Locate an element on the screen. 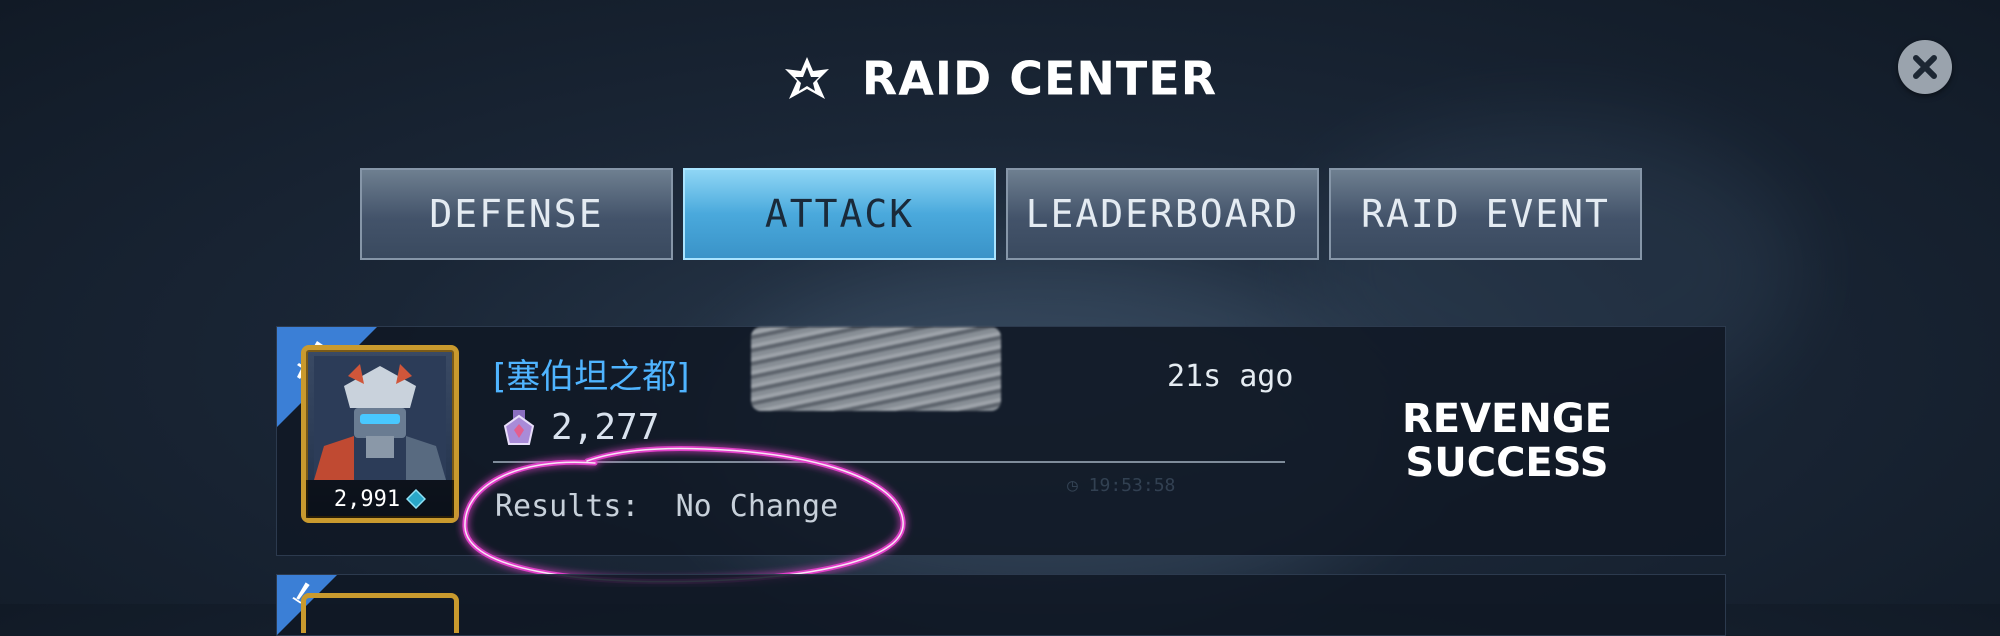 This screenshot has width=2000, height=636. time-ago: 21s ago is located at coordinates (1230, 376).